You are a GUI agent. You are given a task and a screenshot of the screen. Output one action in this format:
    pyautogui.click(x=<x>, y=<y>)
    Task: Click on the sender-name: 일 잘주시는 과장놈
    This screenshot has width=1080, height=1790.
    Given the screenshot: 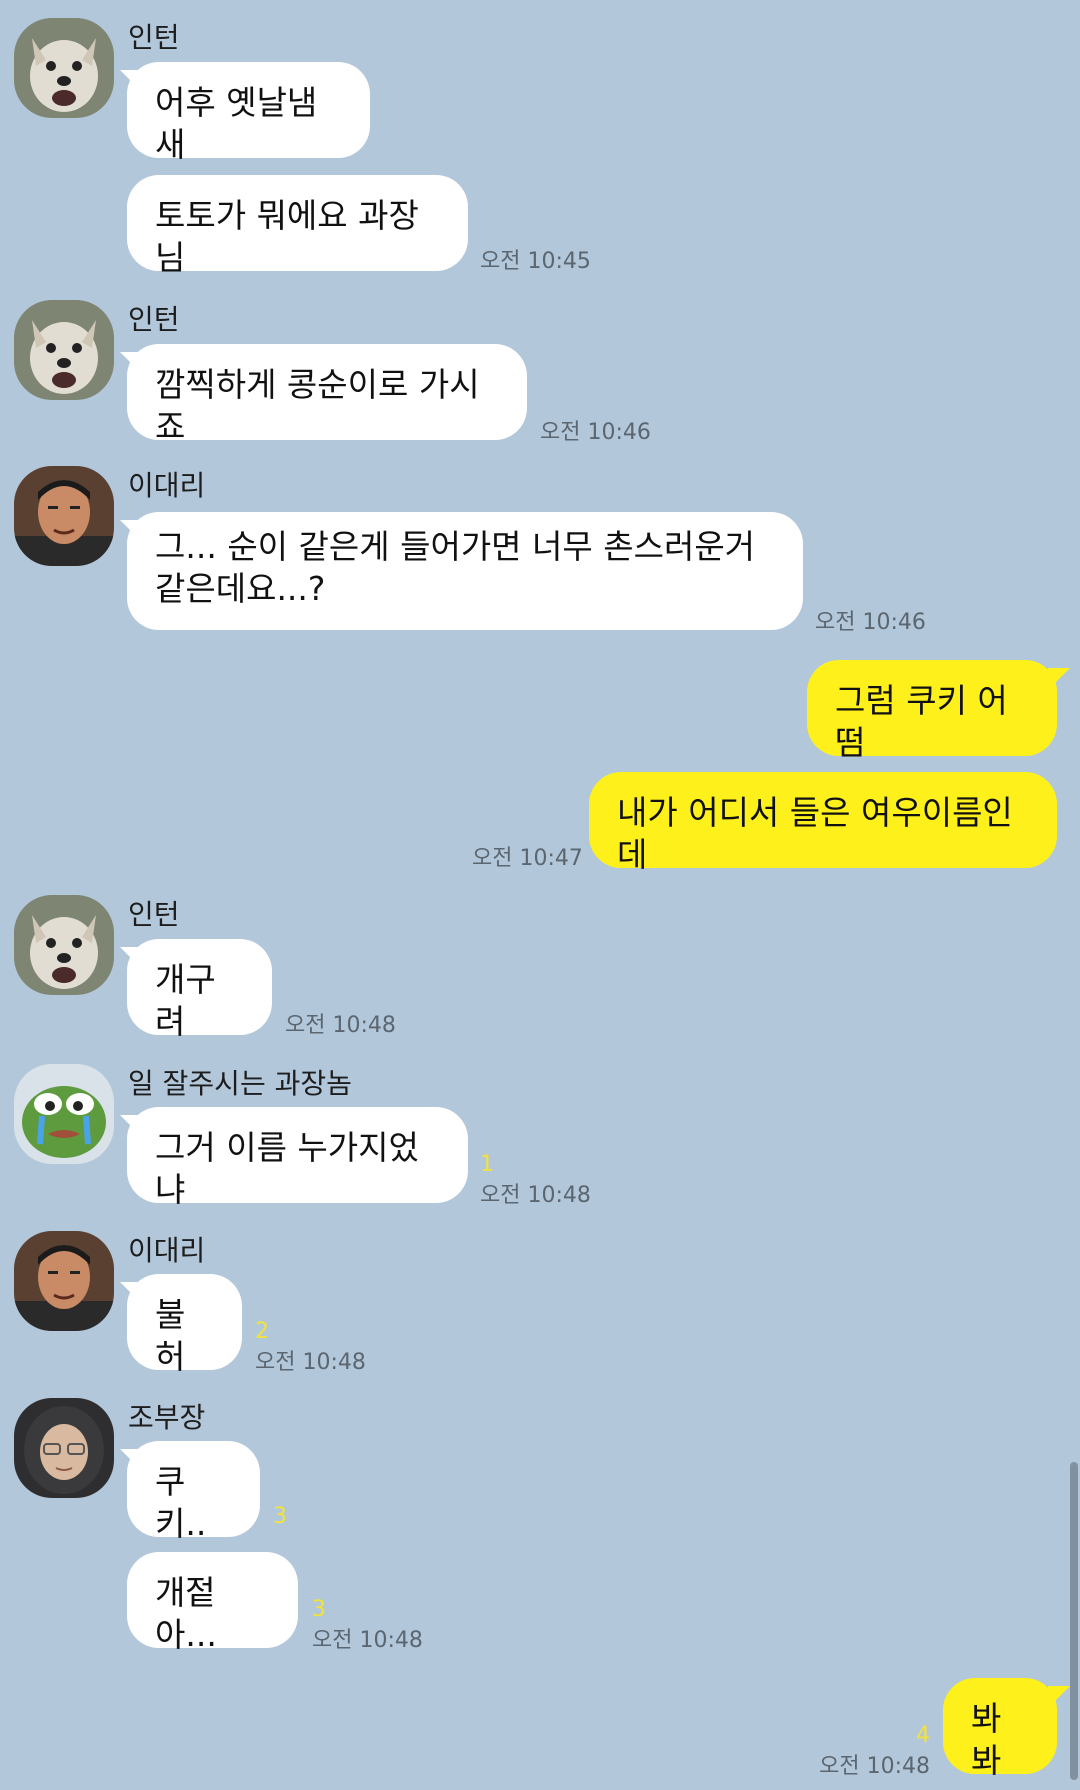 What is the action you would take?
    pyautogui.click(x=240, y=1083)
    